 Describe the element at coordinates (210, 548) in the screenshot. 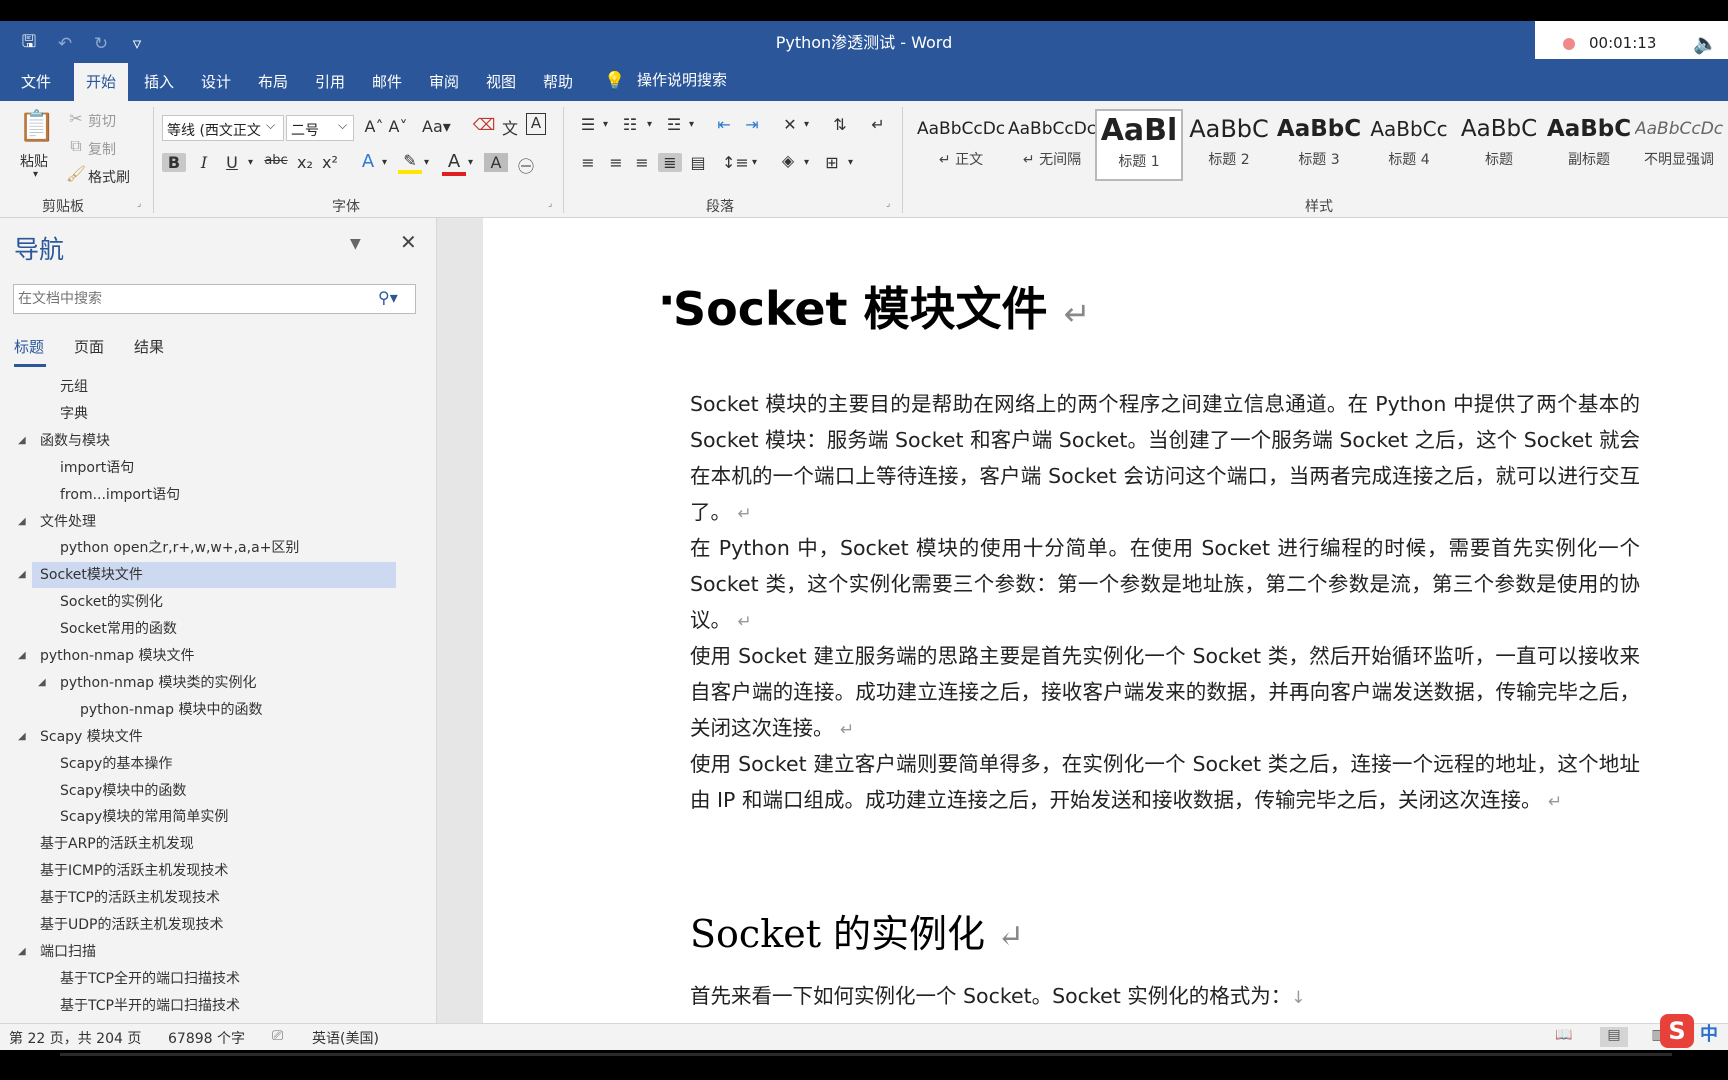

I see `nav-heading-item: python open之r,r+,w,w+,a,a+区别` at that location.